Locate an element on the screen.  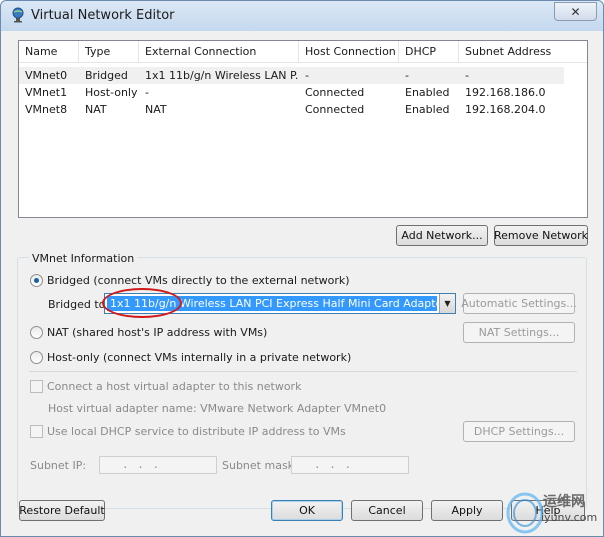
cell-name: VMnet1 is located at coordinates (46, 92).